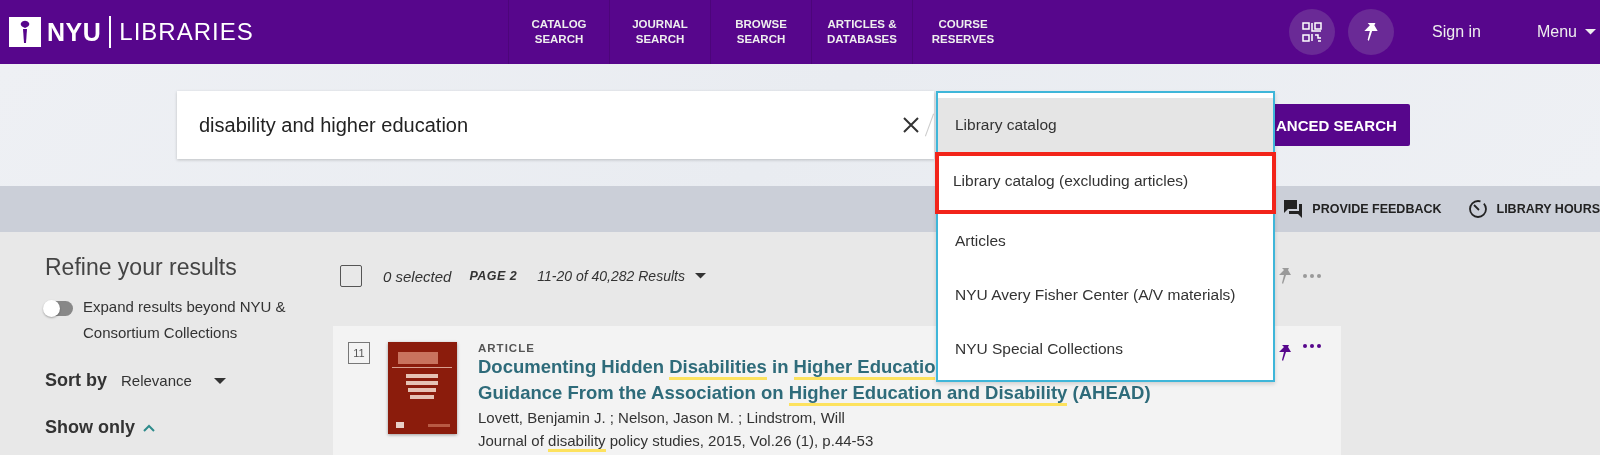 This screenshot has height=455, width=1600. I want to click on results-range-select: 11-20 of 40,282 Results, so click(621, 276).